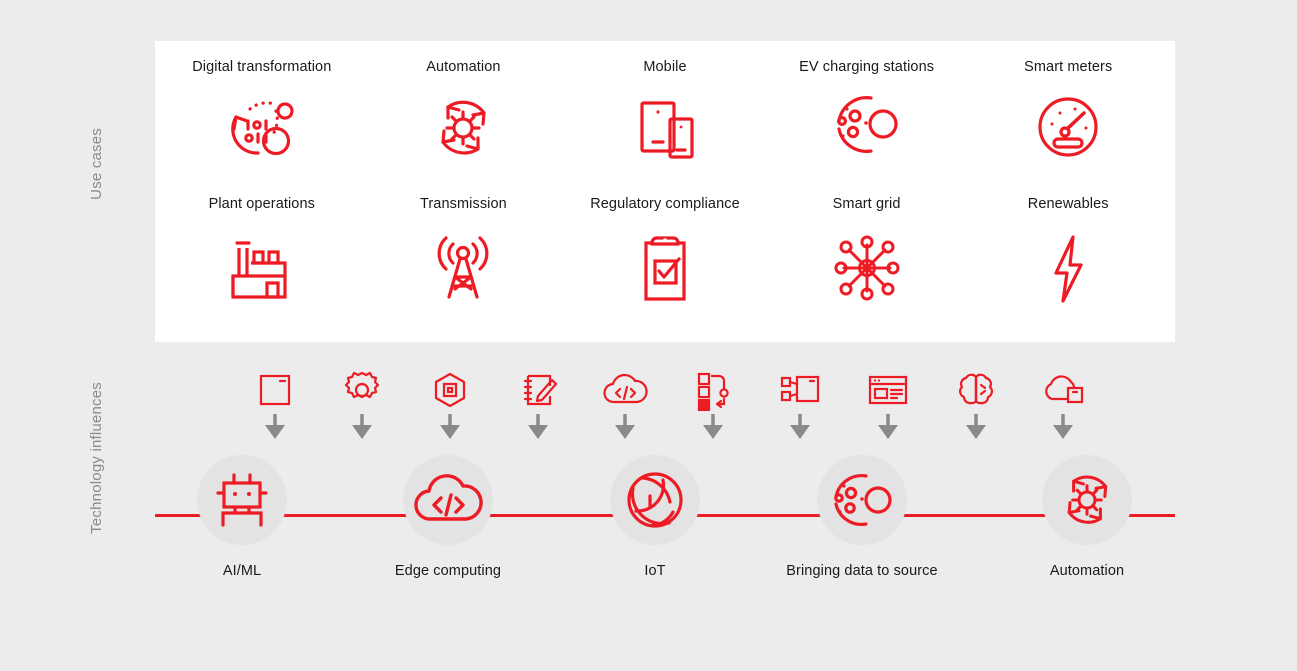 The image size is (1297, 671). I want to click on influence-cloud-box, so click(1063, 407).